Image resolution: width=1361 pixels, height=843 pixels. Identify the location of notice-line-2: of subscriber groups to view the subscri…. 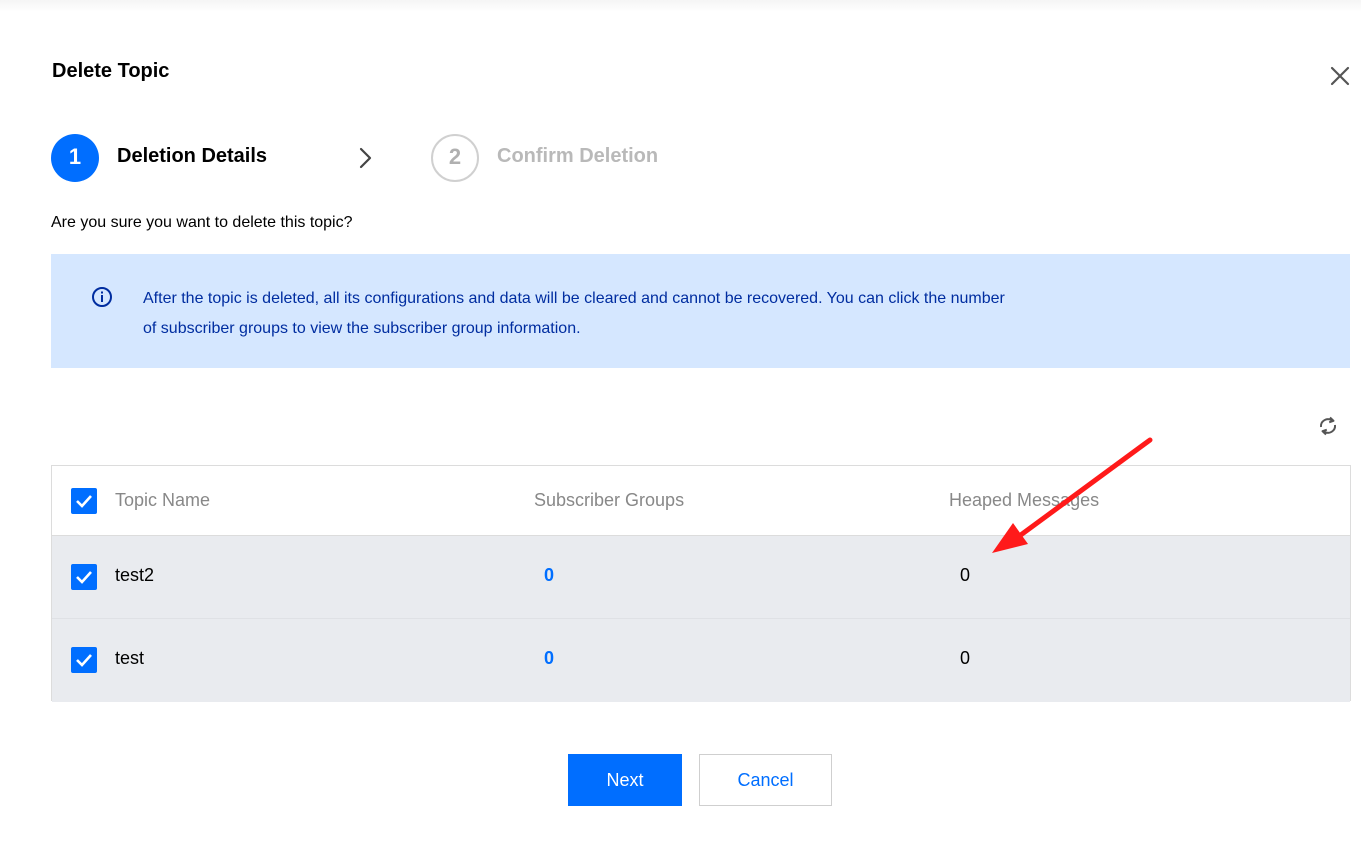
(362, 328).